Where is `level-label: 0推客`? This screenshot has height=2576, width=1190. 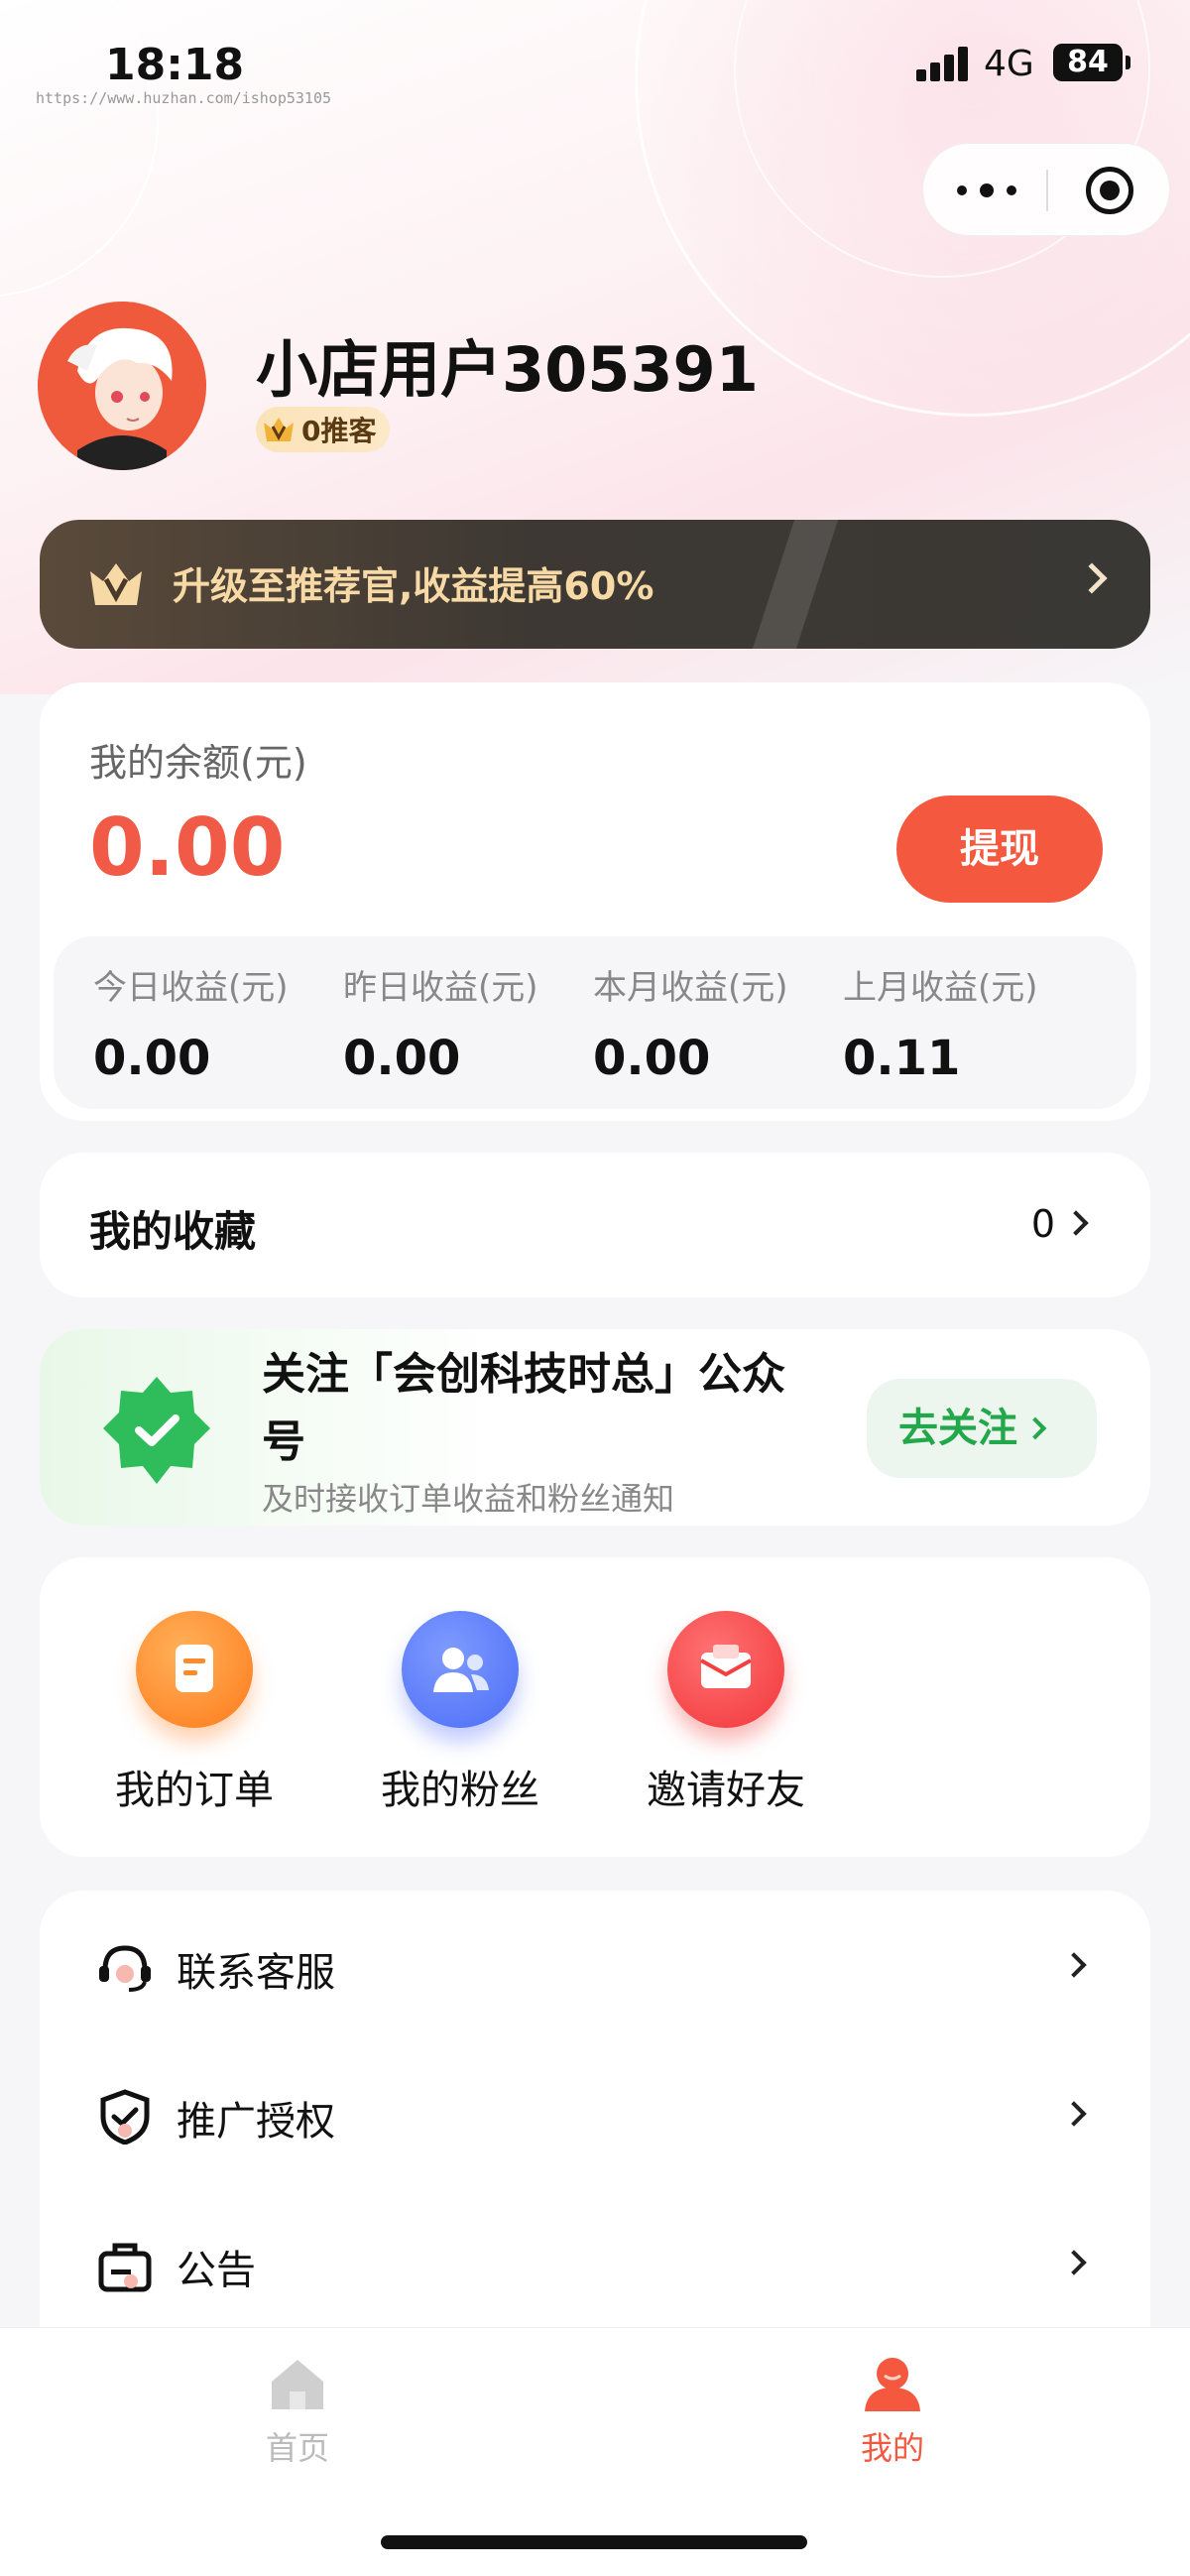 level-label: 0推客 is located at coordinates (339, 431).